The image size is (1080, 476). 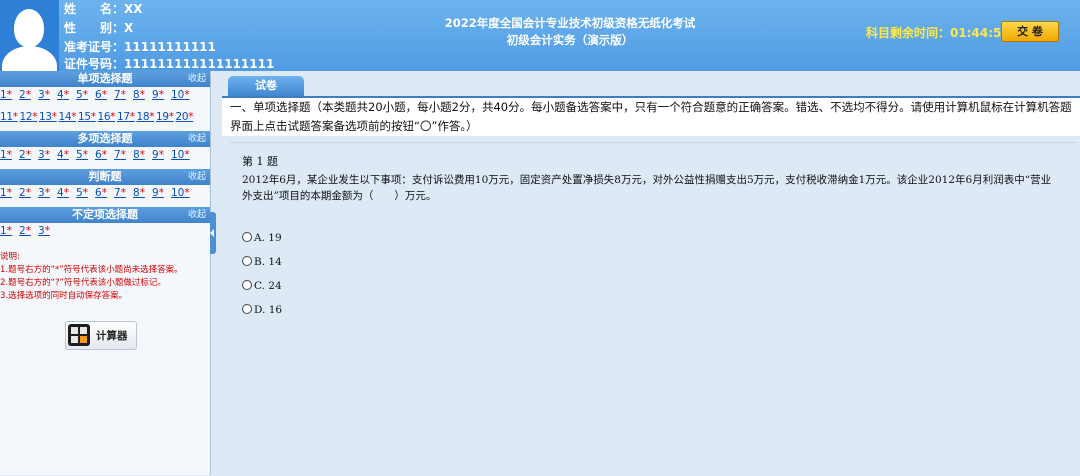 What do you see at coordinates (9, 117) in the screenshot?
I see `question-link: 11*` at bounding box center [9, 117].